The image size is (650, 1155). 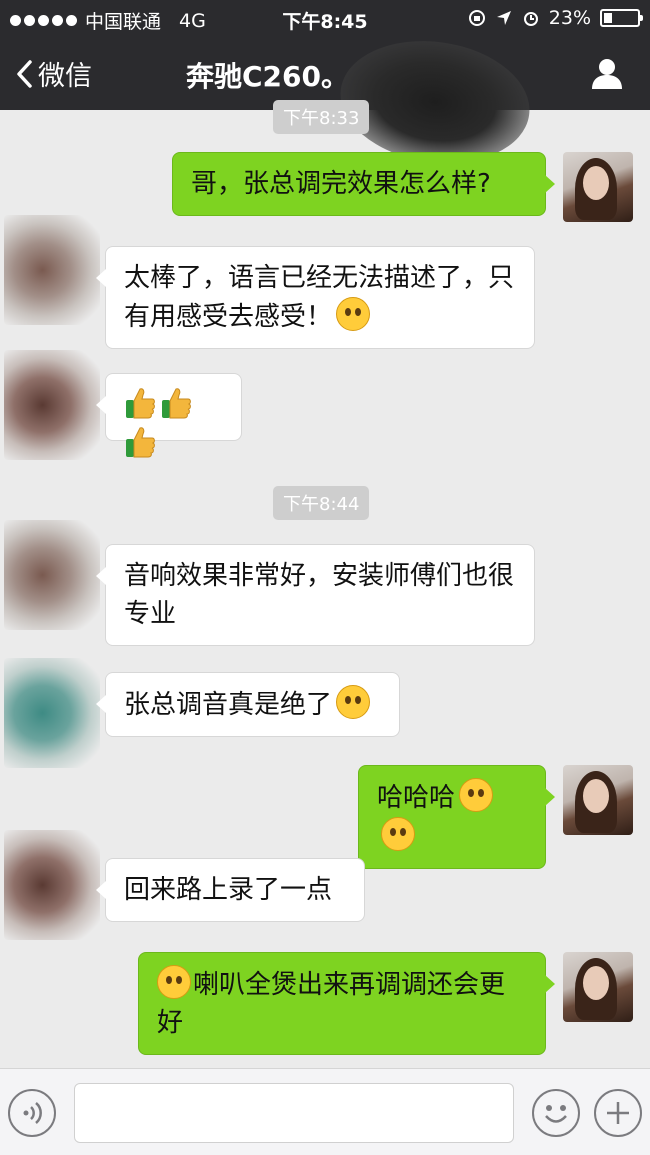 What do you see at coordinates (65, 76) in the screenshot?
I see `back-label: 微信` at bounding box center [65, 76].